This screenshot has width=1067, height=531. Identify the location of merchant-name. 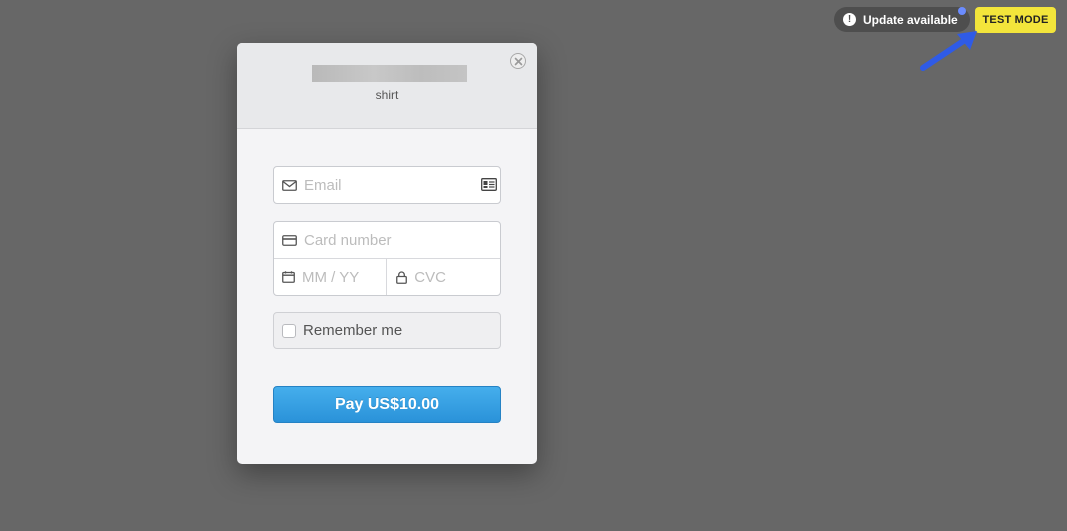
(389, 73).